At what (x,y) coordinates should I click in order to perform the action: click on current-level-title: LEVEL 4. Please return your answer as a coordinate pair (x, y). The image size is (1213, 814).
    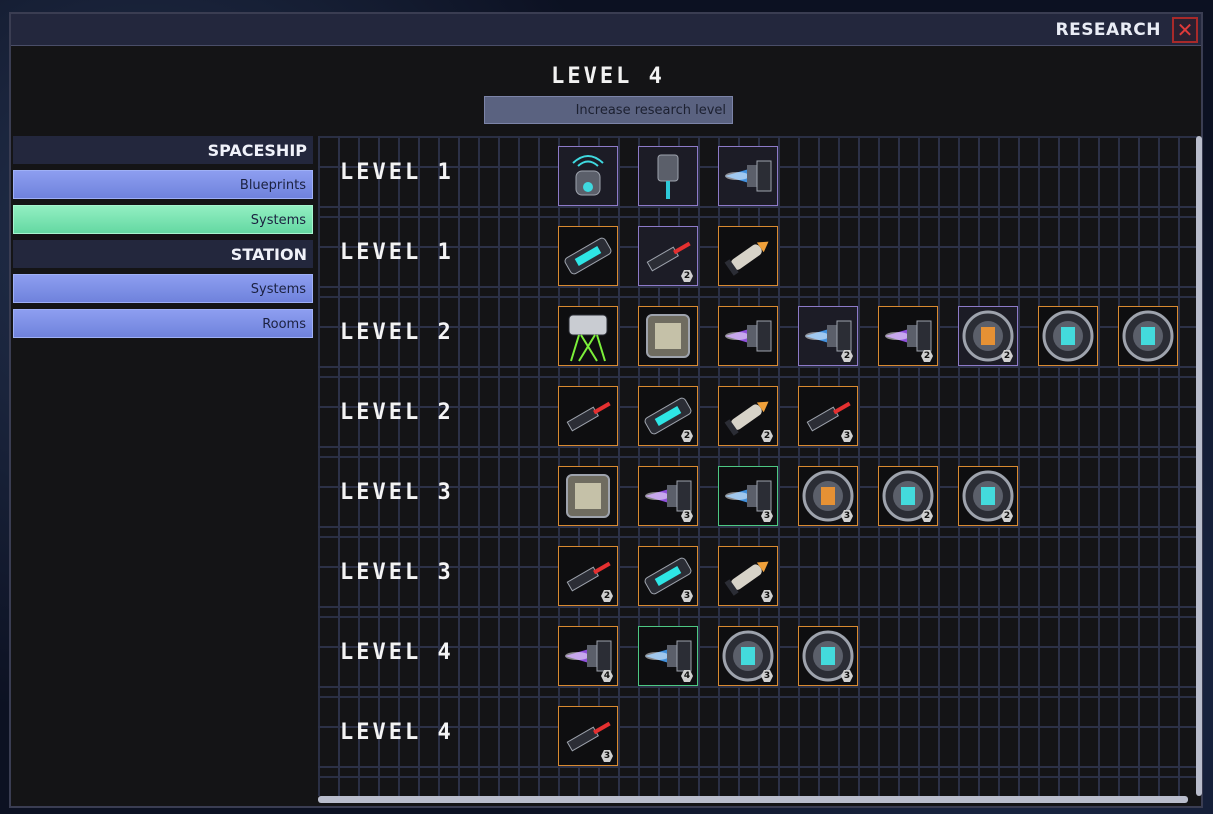
    Looking at the image, I should click on (608, 76).